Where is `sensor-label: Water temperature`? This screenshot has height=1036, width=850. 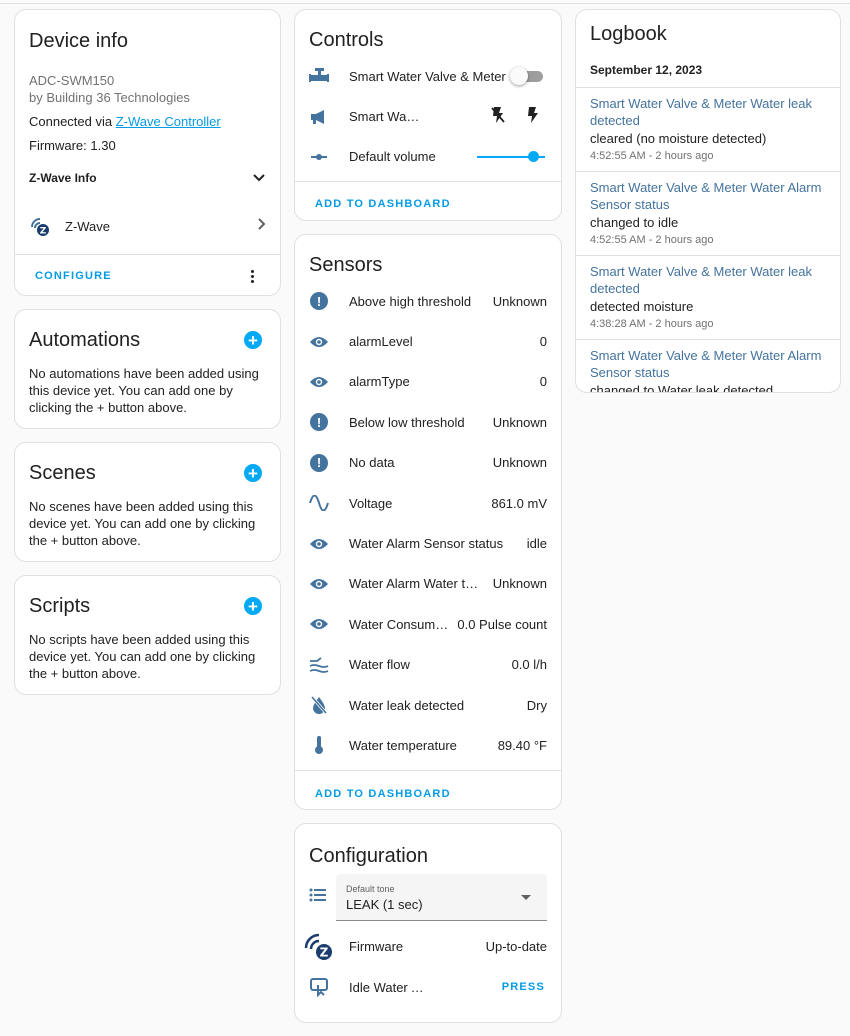 sensor-label: Water temperature is located at coordinates (403, 745).